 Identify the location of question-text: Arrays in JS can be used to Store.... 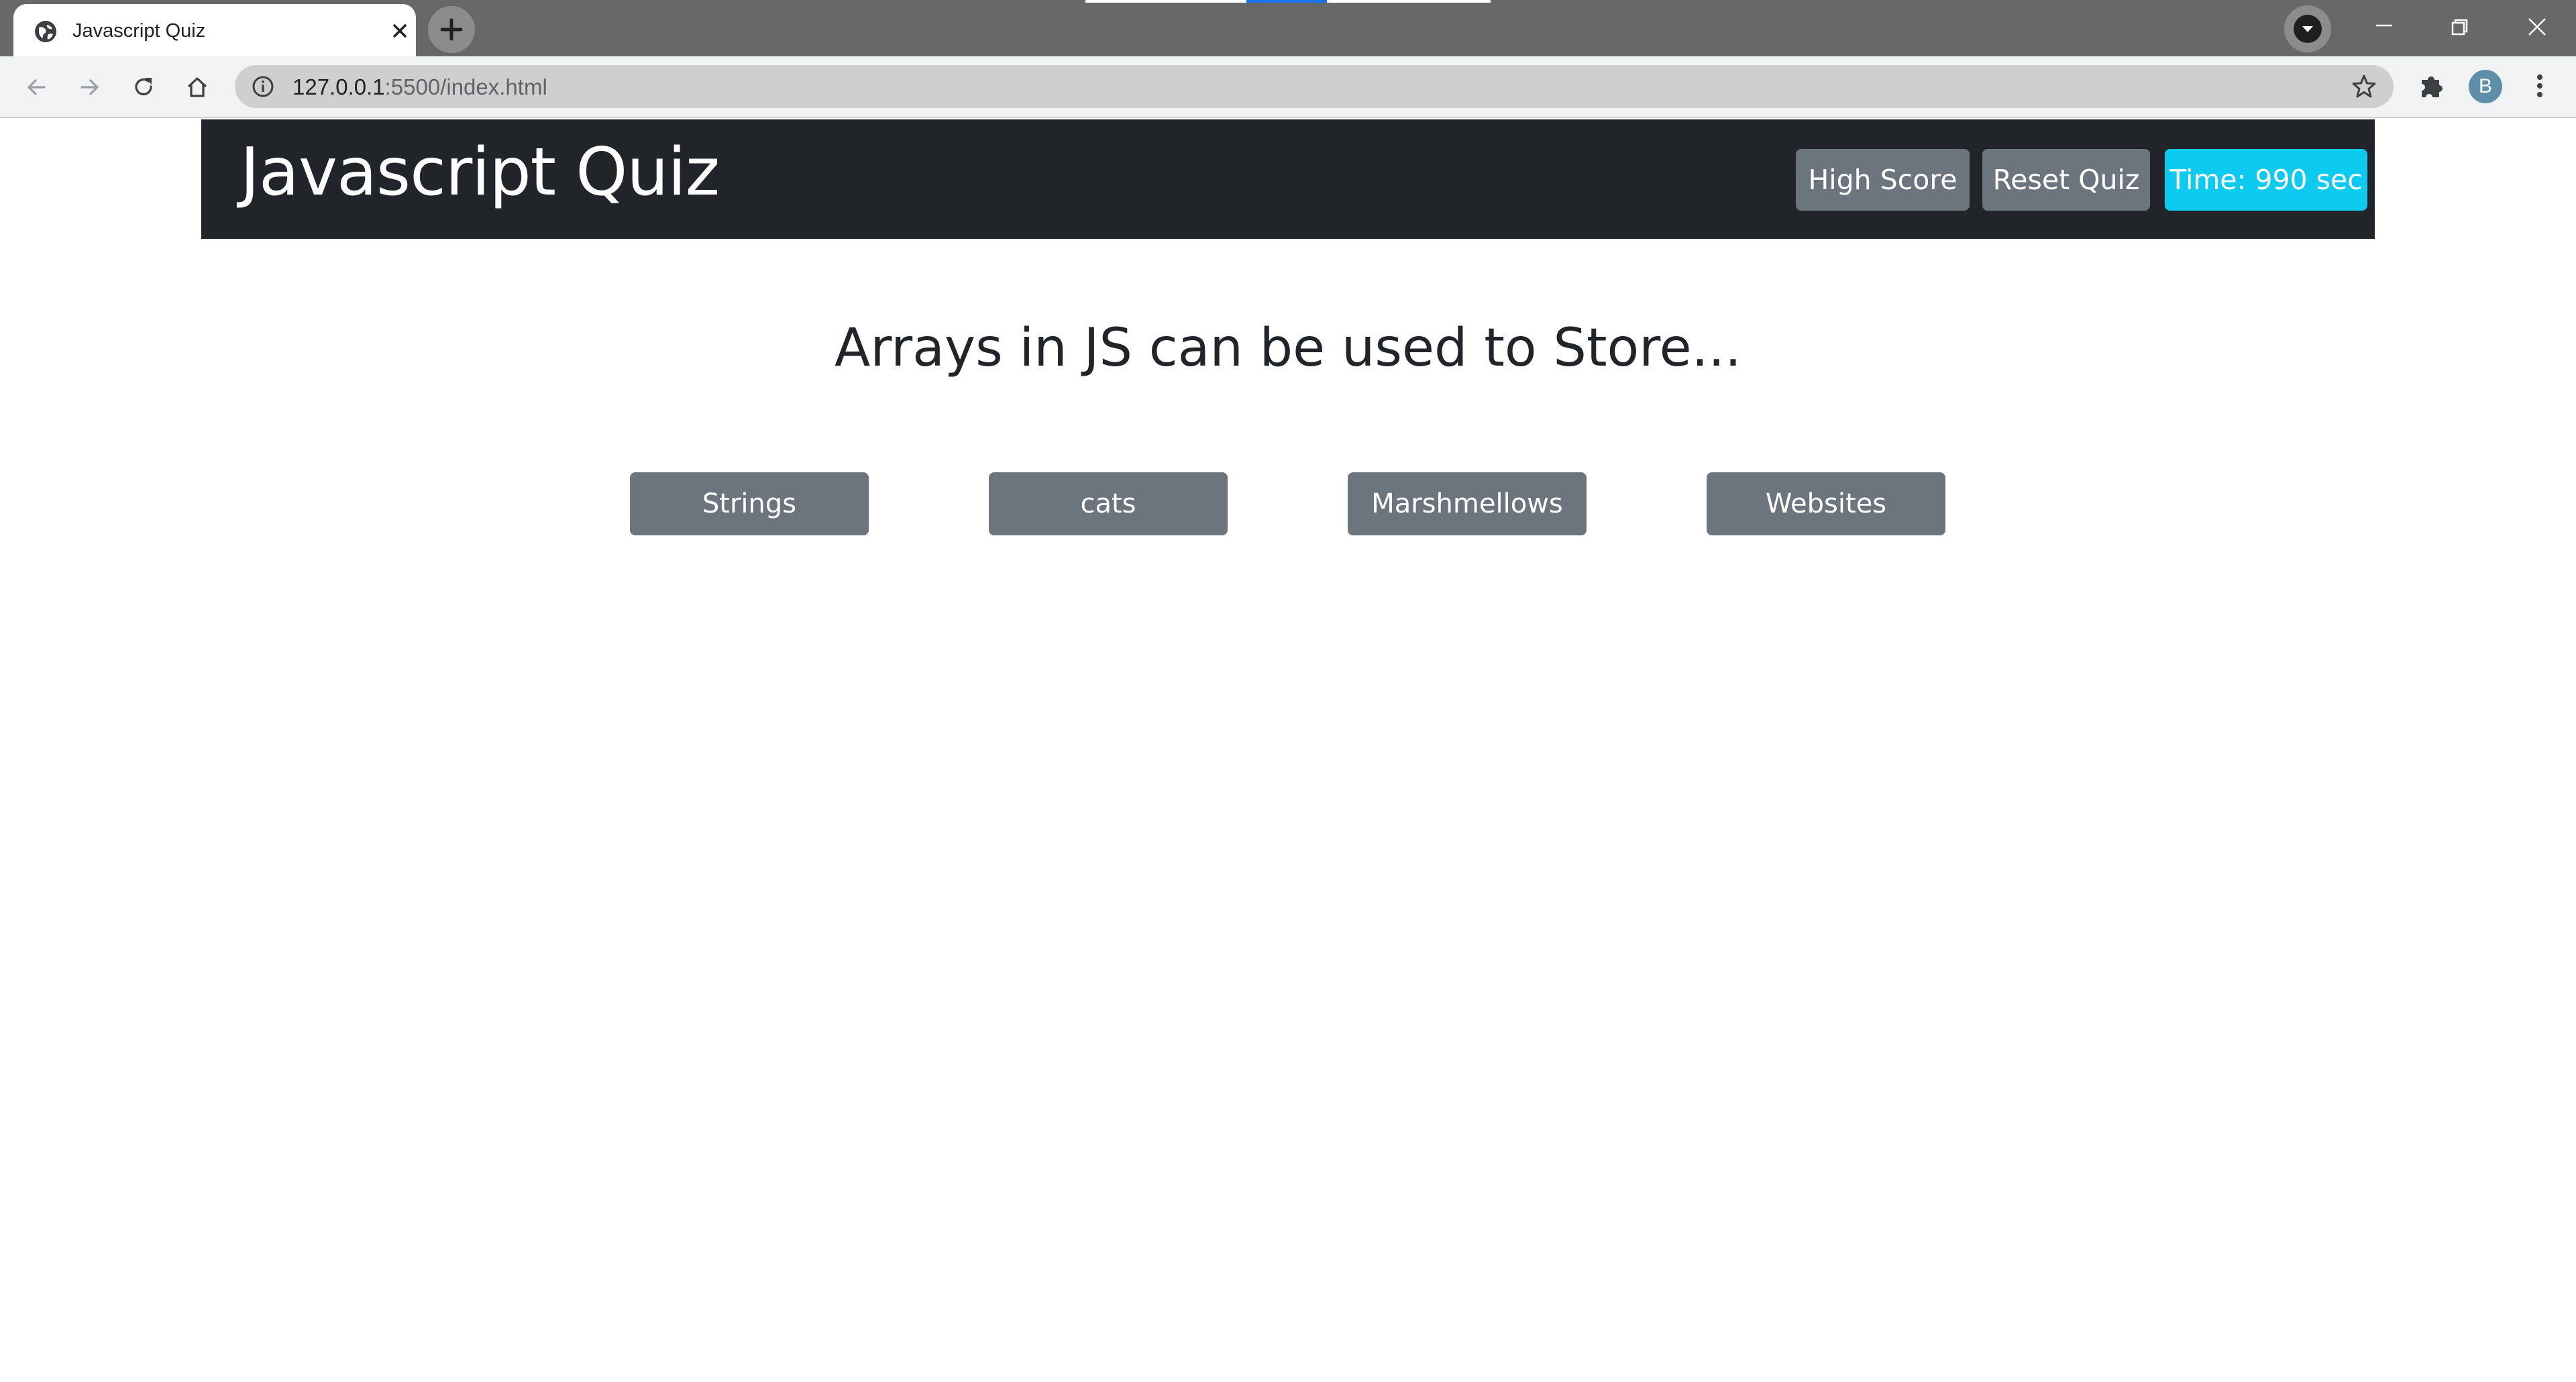
(1288, 348).